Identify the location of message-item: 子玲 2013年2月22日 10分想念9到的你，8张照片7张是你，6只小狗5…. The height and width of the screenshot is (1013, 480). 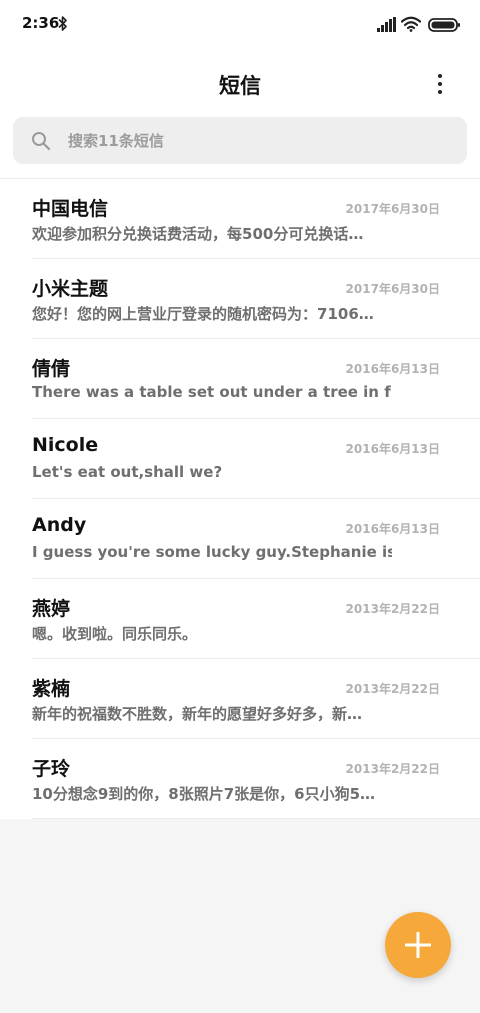
(240, 779).